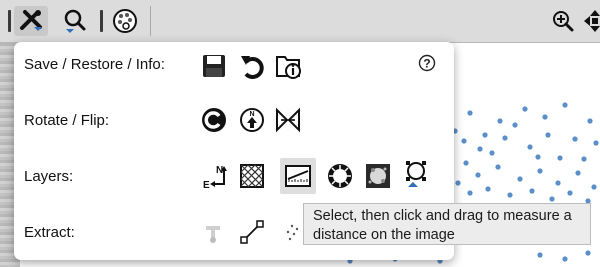  I want to click on help-symbol: ?, so click(426, 64).